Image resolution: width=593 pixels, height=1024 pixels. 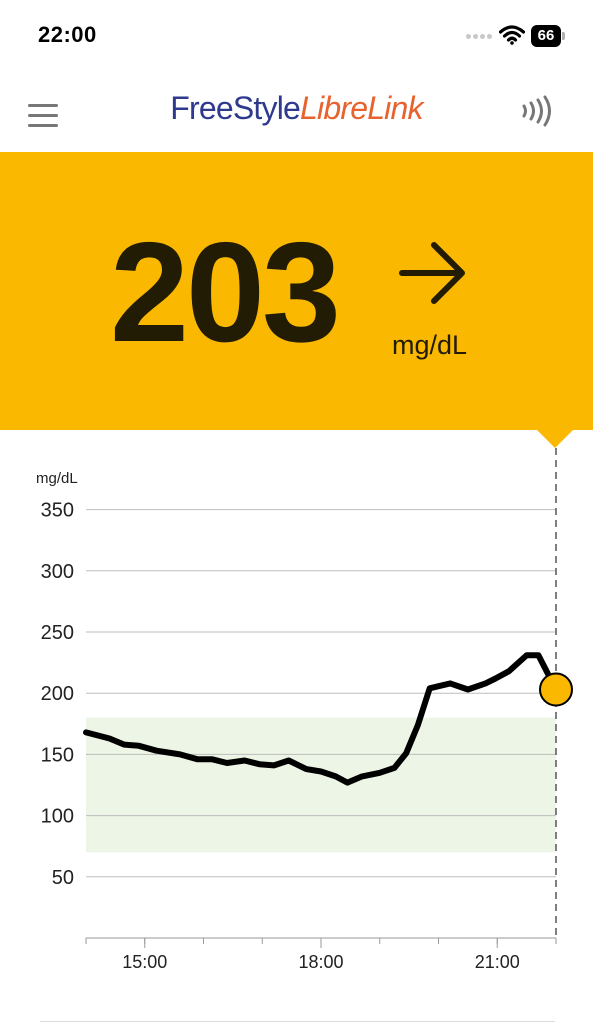 I want to click on nfc-scan-icon, so click(x=537, y=111).